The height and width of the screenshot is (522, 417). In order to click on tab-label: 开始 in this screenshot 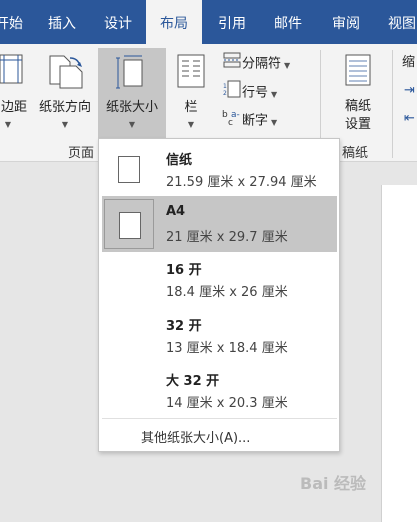, I will do `click(11, 24)`.